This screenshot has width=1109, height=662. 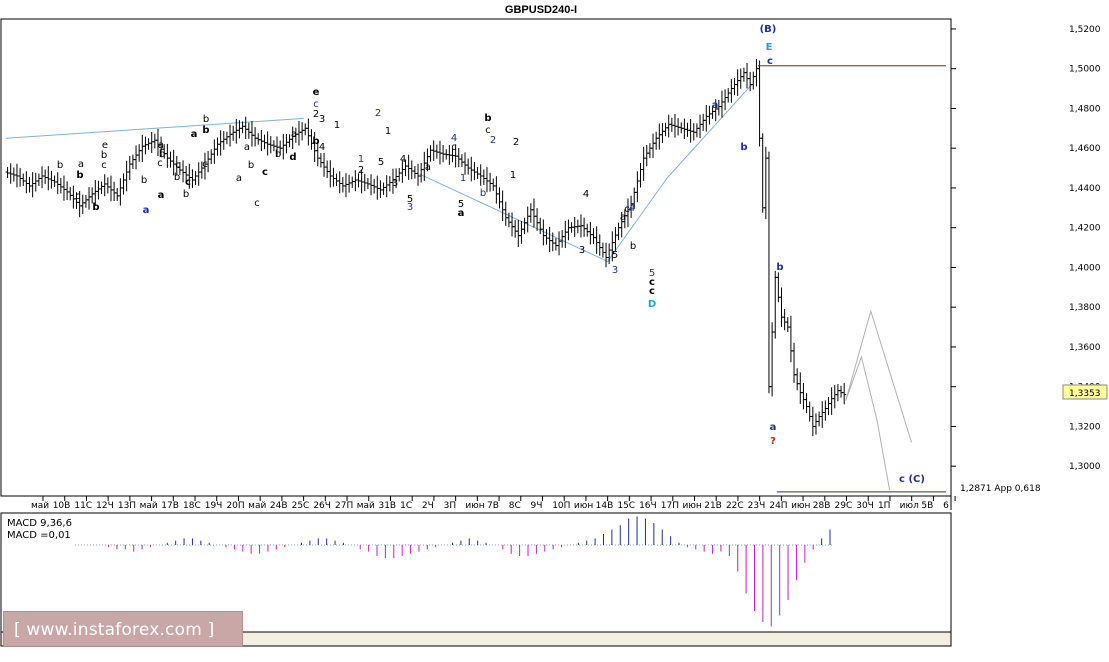 What do you see at coordinates (1085, 30) in the screenshot?
I see `price-tick-label: 1,5200` at bounding box center [1085, 30].